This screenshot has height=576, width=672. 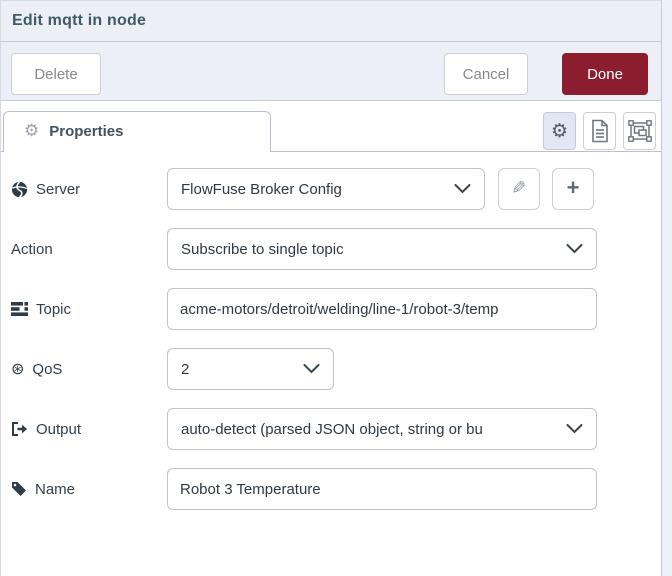 What do you see at coordinates (84, 309) in the screenshot?
I see `topic-label: Topic` at bounding box center [84, 309].